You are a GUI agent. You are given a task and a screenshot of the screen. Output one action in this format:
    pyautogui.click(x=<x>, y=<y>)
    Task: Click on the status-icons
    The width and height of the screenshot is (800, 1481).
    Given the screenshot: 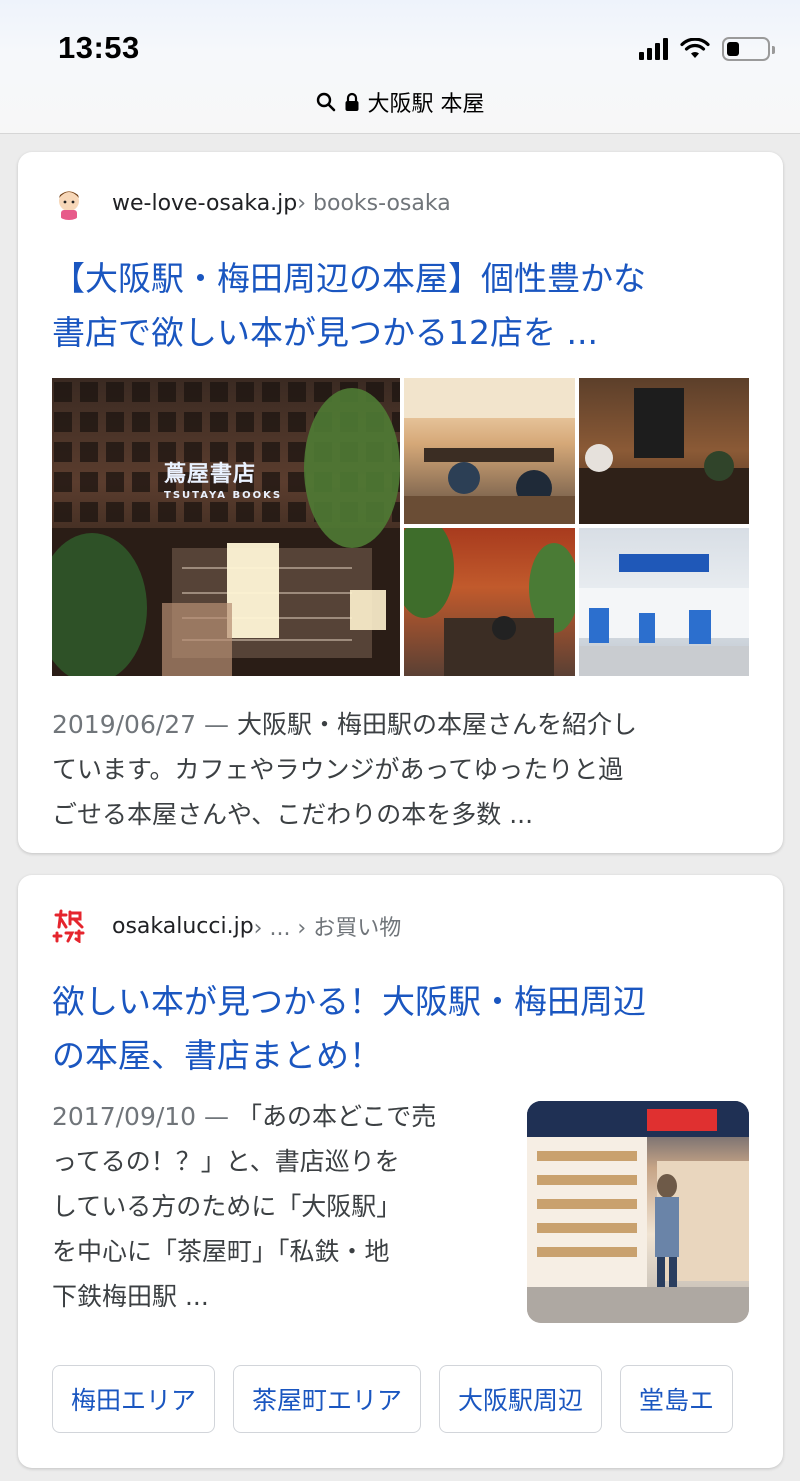 What is the action you would take?
    pyautogui.click(x=707, y=49)
    